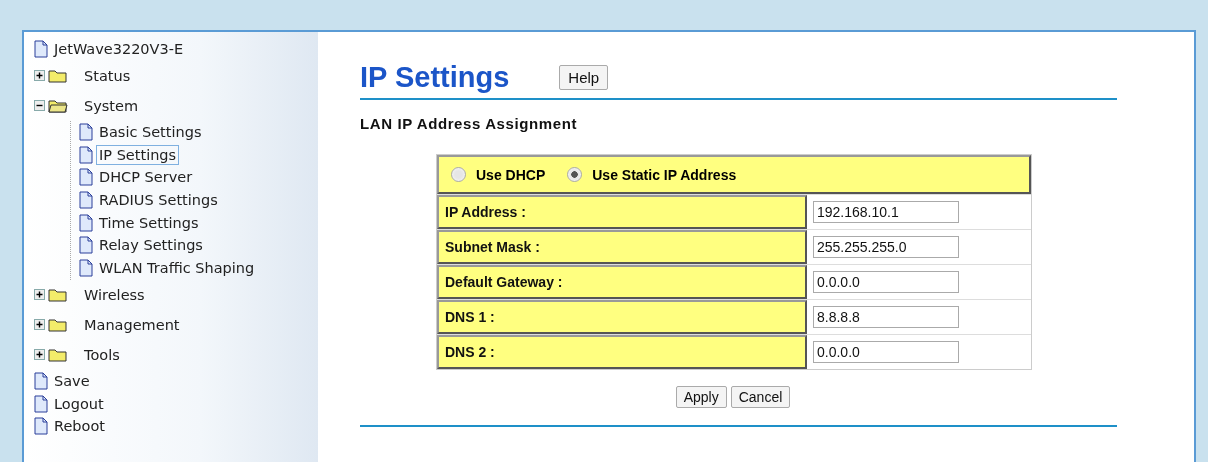 The width and height of the screenshot is (1208, 462). Describe the element at coordinates (435, 77) in the screenshot. I see `page-title: IP Settings` at that location.